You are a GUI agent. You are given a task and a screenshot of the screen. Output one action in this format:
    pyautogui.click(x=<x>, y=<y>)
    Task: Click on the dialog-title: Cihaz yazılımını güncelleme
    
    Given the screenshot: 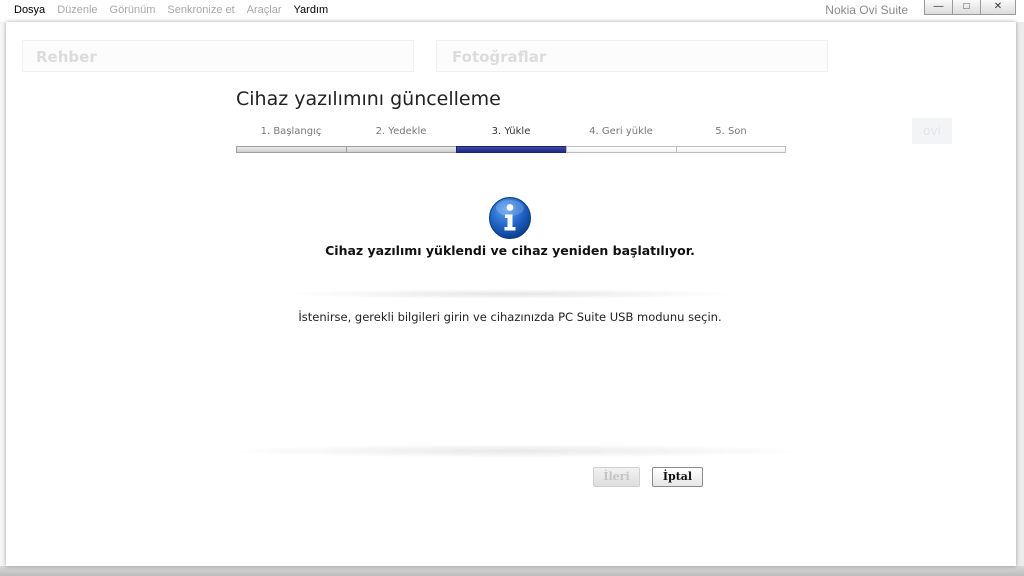 What is the action you would take?
    pyautogui.click(x=368, y=99)
    